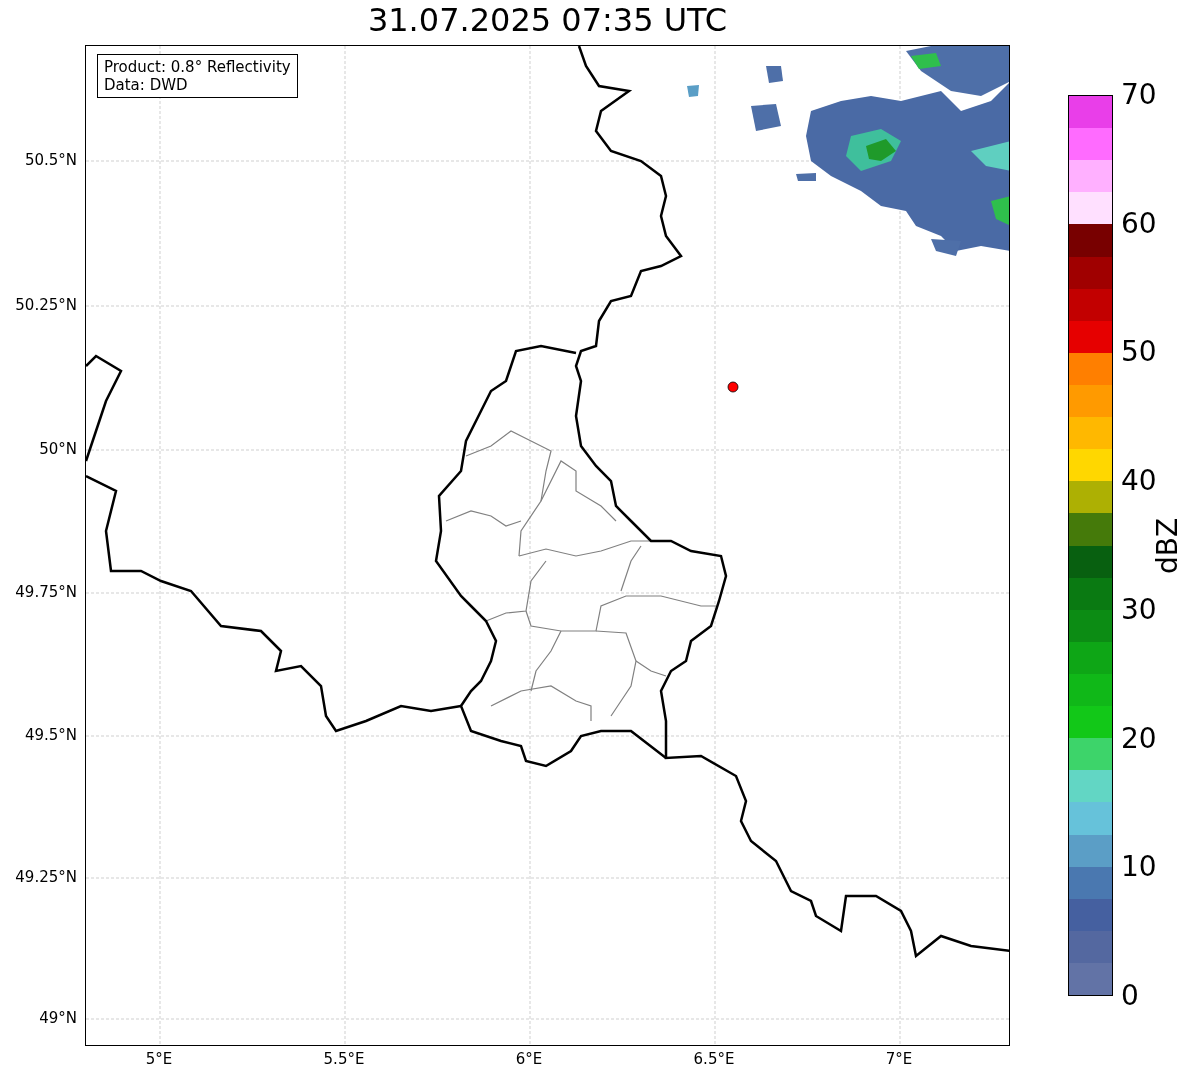 The image size is (1202, 1081). Describe the element at coordinates (529, 1059) in the screenshot. I see `longitude-tick-label: 6°E` at that location.